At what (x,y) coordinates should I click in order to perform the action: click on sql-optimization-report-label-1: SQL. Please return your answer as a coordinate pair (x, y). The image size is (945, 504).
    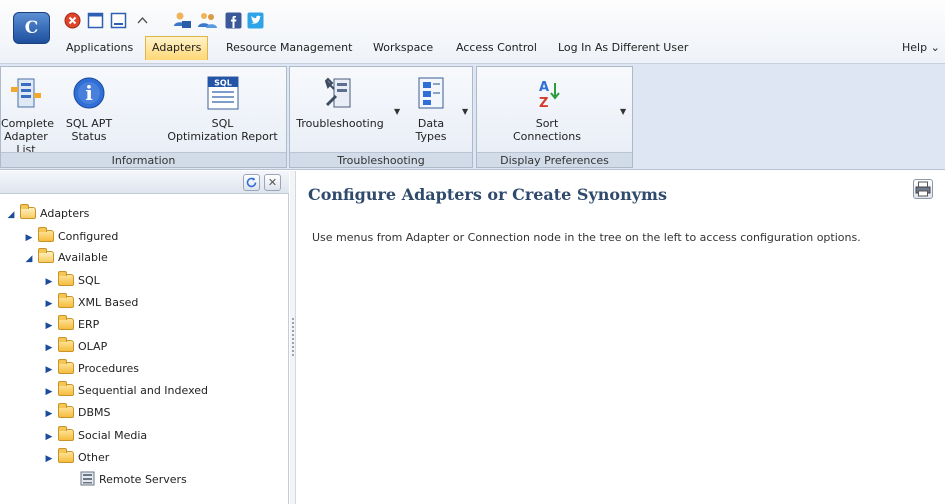
    Looking at the image, I should click on (222, 123).